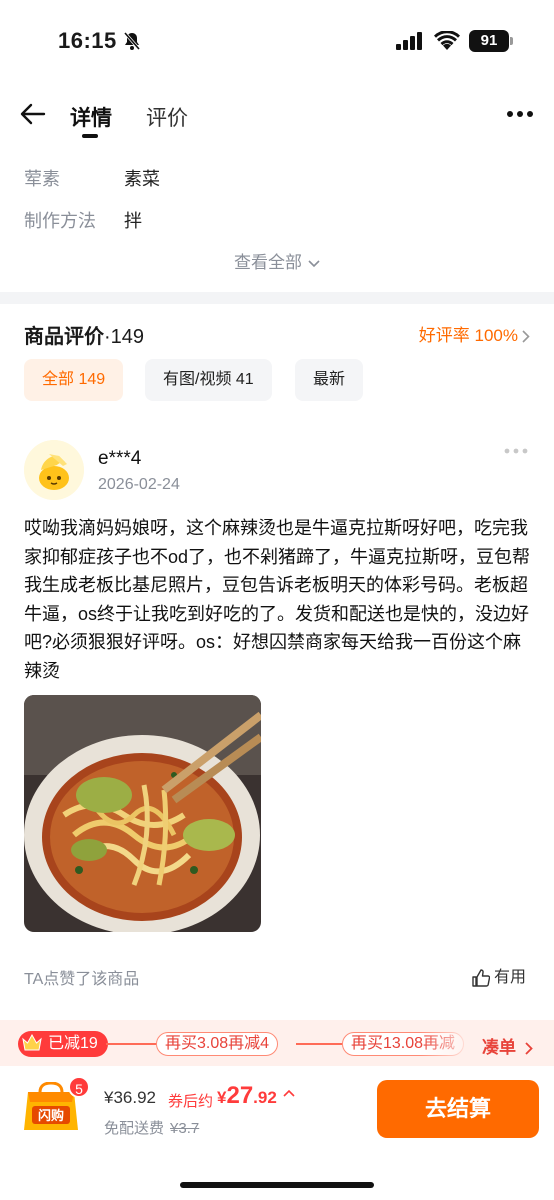 The width and height of the screenshot is (554, 1200). What do you see at coordinates (481, 978) in the screenshot?
I see `thumbs-up-icon` at bounding box center [481, 978].